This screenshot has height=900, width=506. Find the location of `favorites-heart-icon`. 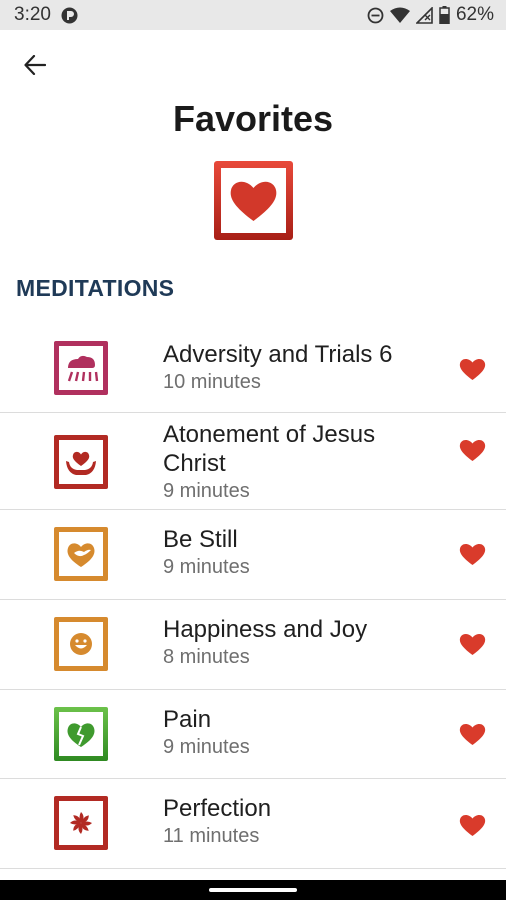

favorites-heart-icon is located at coordinates (253, 200).